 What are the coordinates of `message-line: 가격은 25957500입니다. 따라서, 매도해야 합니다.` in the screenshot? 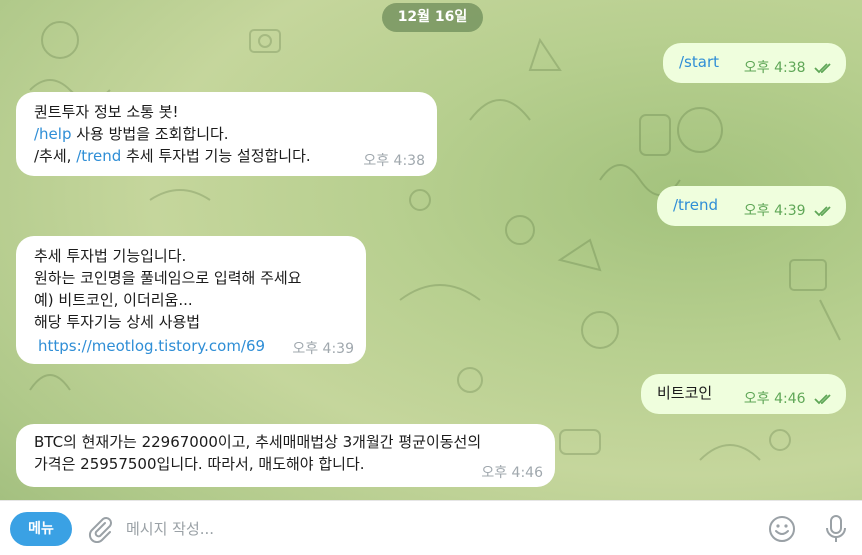 It's located at (199, 464).